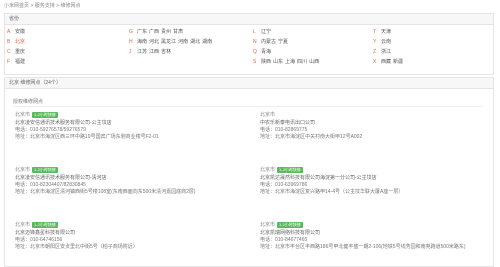  What do you see at coordinates (290, 62) in the screenshot?
I see `province-link: 上海` at bounding box center [290, 62].